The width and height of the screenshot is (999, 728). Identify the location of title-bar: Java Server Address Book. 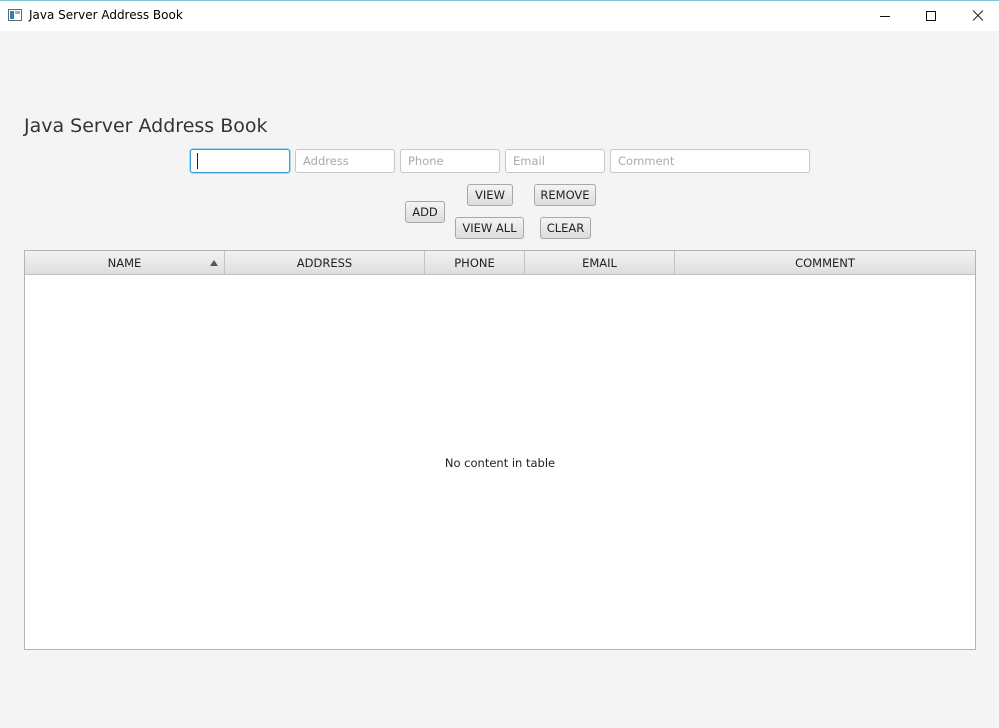
(499, 16).